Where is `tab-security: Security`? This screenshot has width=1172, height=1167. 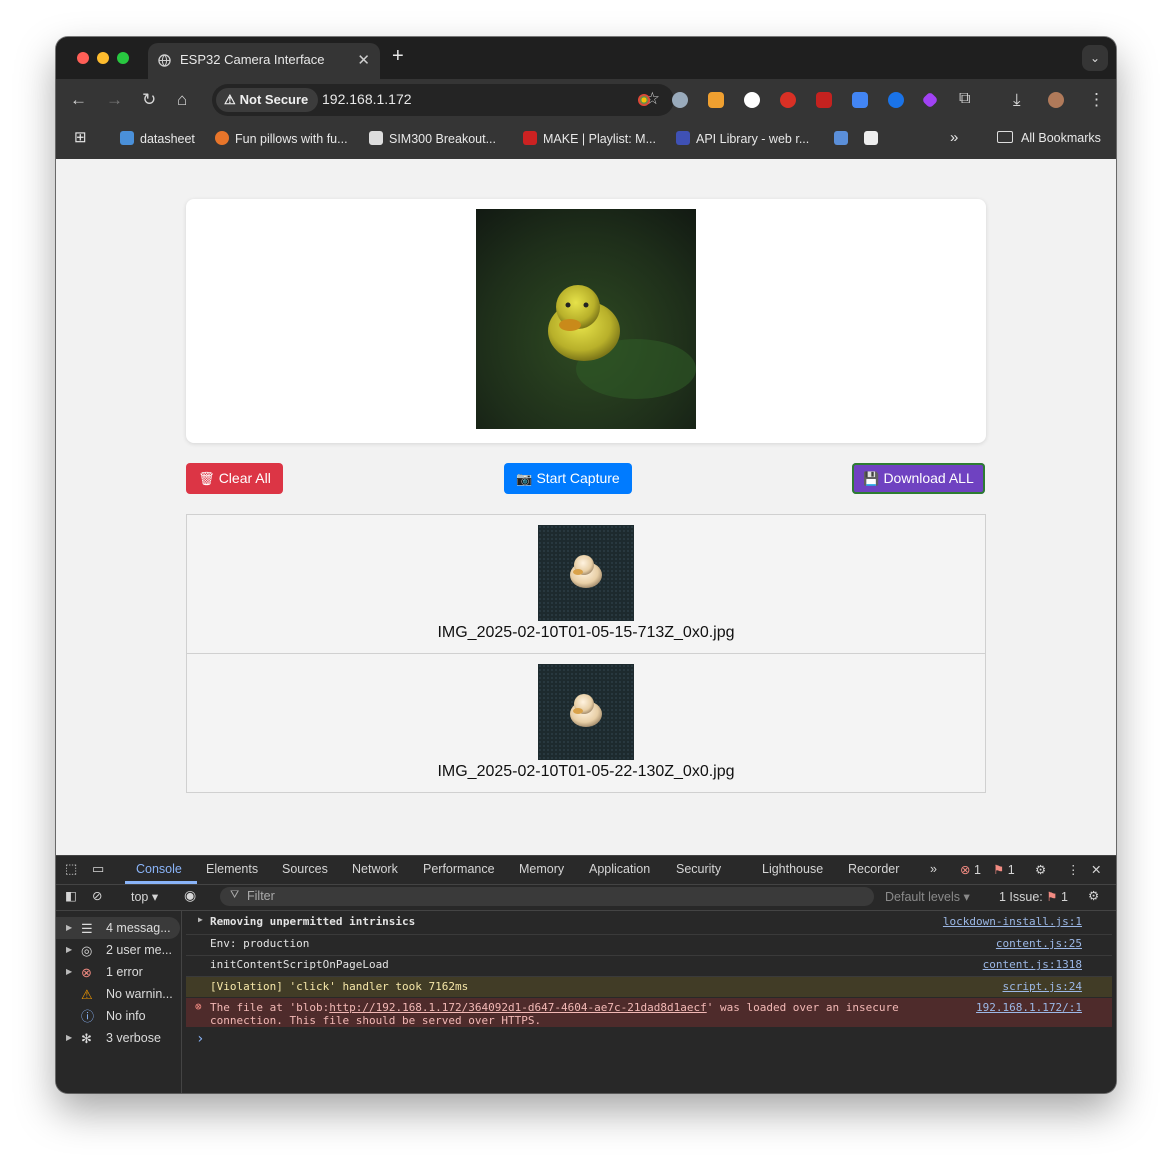 tab-security: Security is located at coordinates (698, 869).